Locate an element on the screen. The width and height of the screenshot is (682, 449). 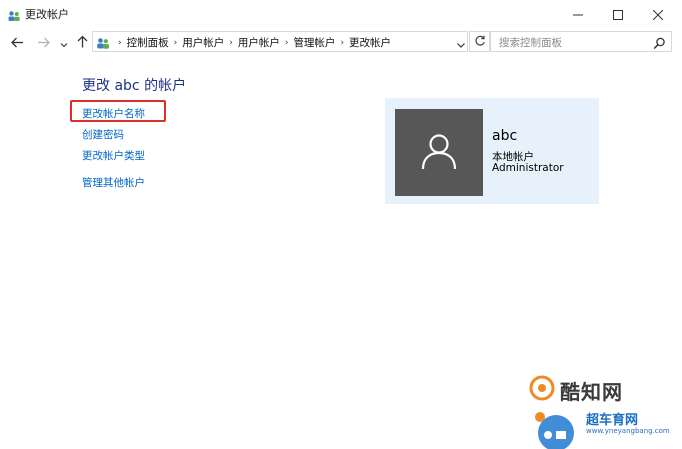
user-silhouette-icon is located at coordinates (439, 153).